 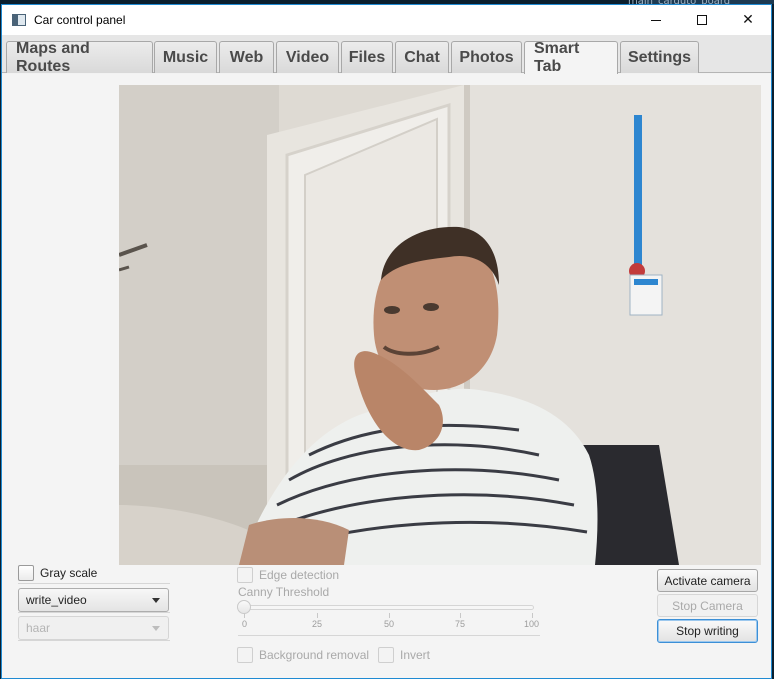 I want to click on slider-tick-label: 100, so click(x=532, y=624).